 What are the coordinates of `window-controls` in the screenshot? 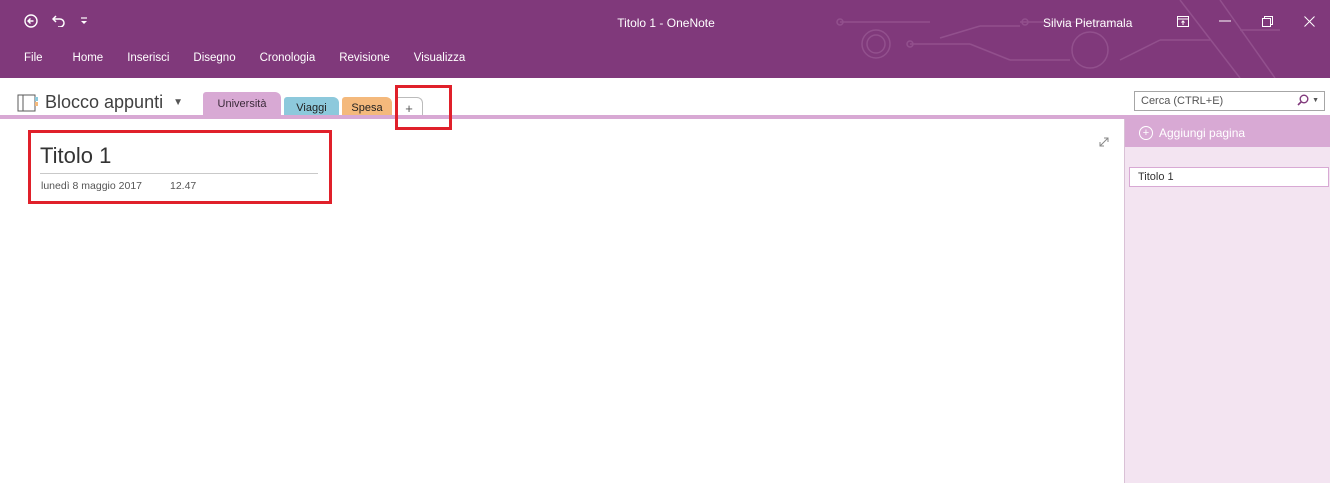 It's located at (1246, 21).